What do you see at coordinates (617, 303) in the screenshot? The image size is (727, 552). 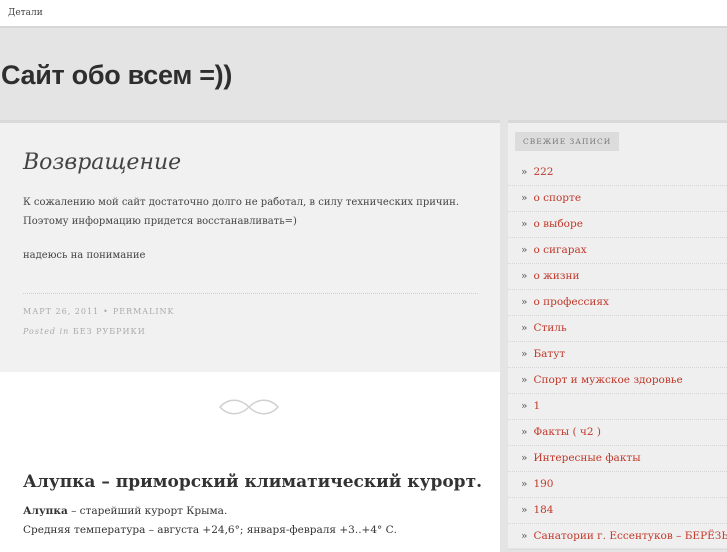 I see `recent-post-item: » о профессиях` at bounding box center [617, 303].